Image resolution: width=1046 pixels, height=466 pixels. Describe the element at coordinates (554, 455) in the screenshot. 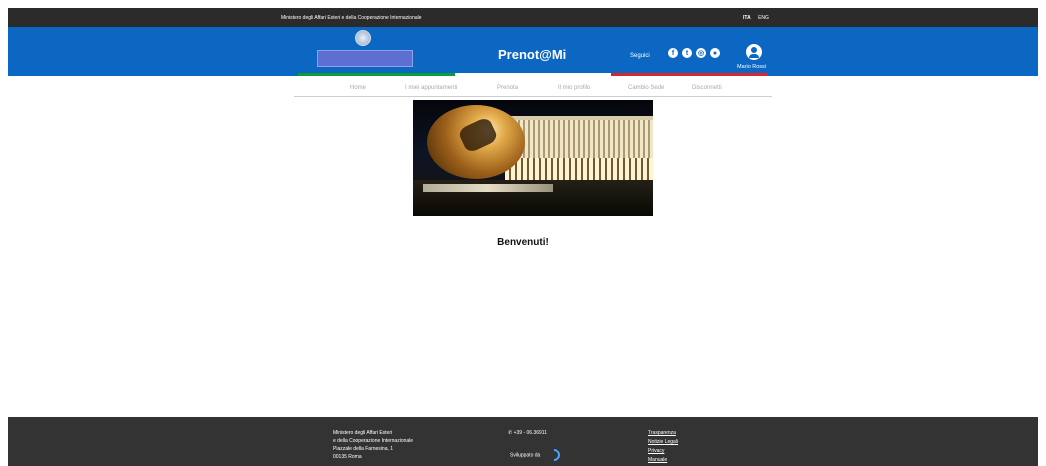

I see `developer-logo-icon` at that location.